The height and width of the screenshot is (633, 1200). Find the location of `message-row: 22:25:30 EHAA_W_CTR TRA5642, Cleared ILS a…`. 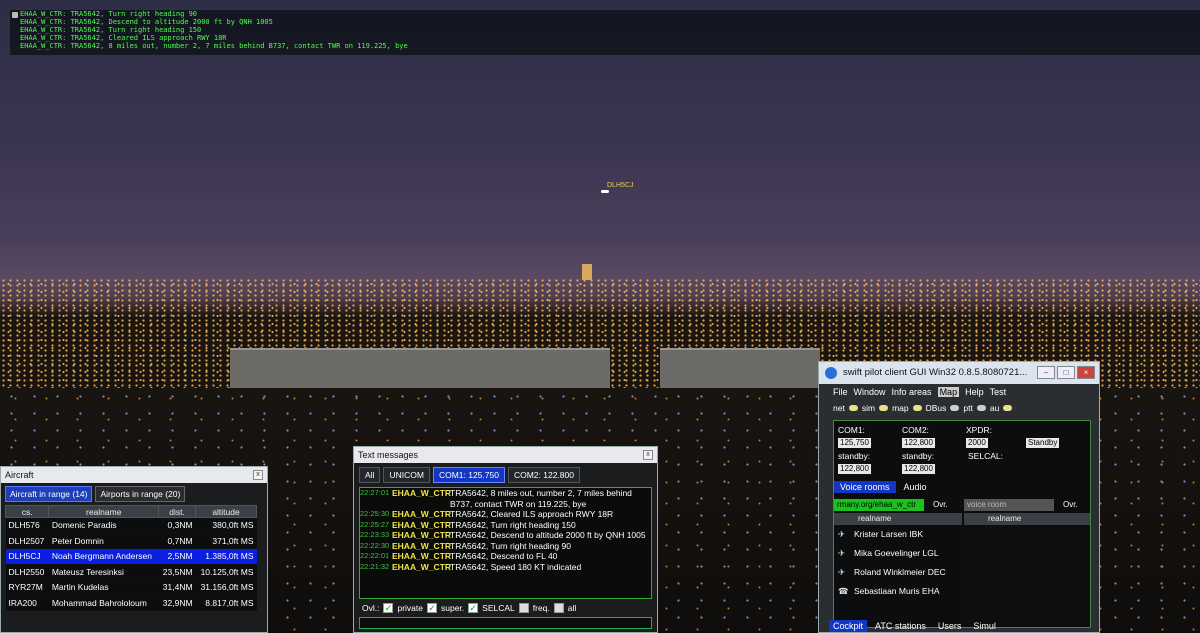

message-row: 22:25:30 EHAA_W_CTR TRA5642, Cleared ILS a… is located at coordinates (505, 514).